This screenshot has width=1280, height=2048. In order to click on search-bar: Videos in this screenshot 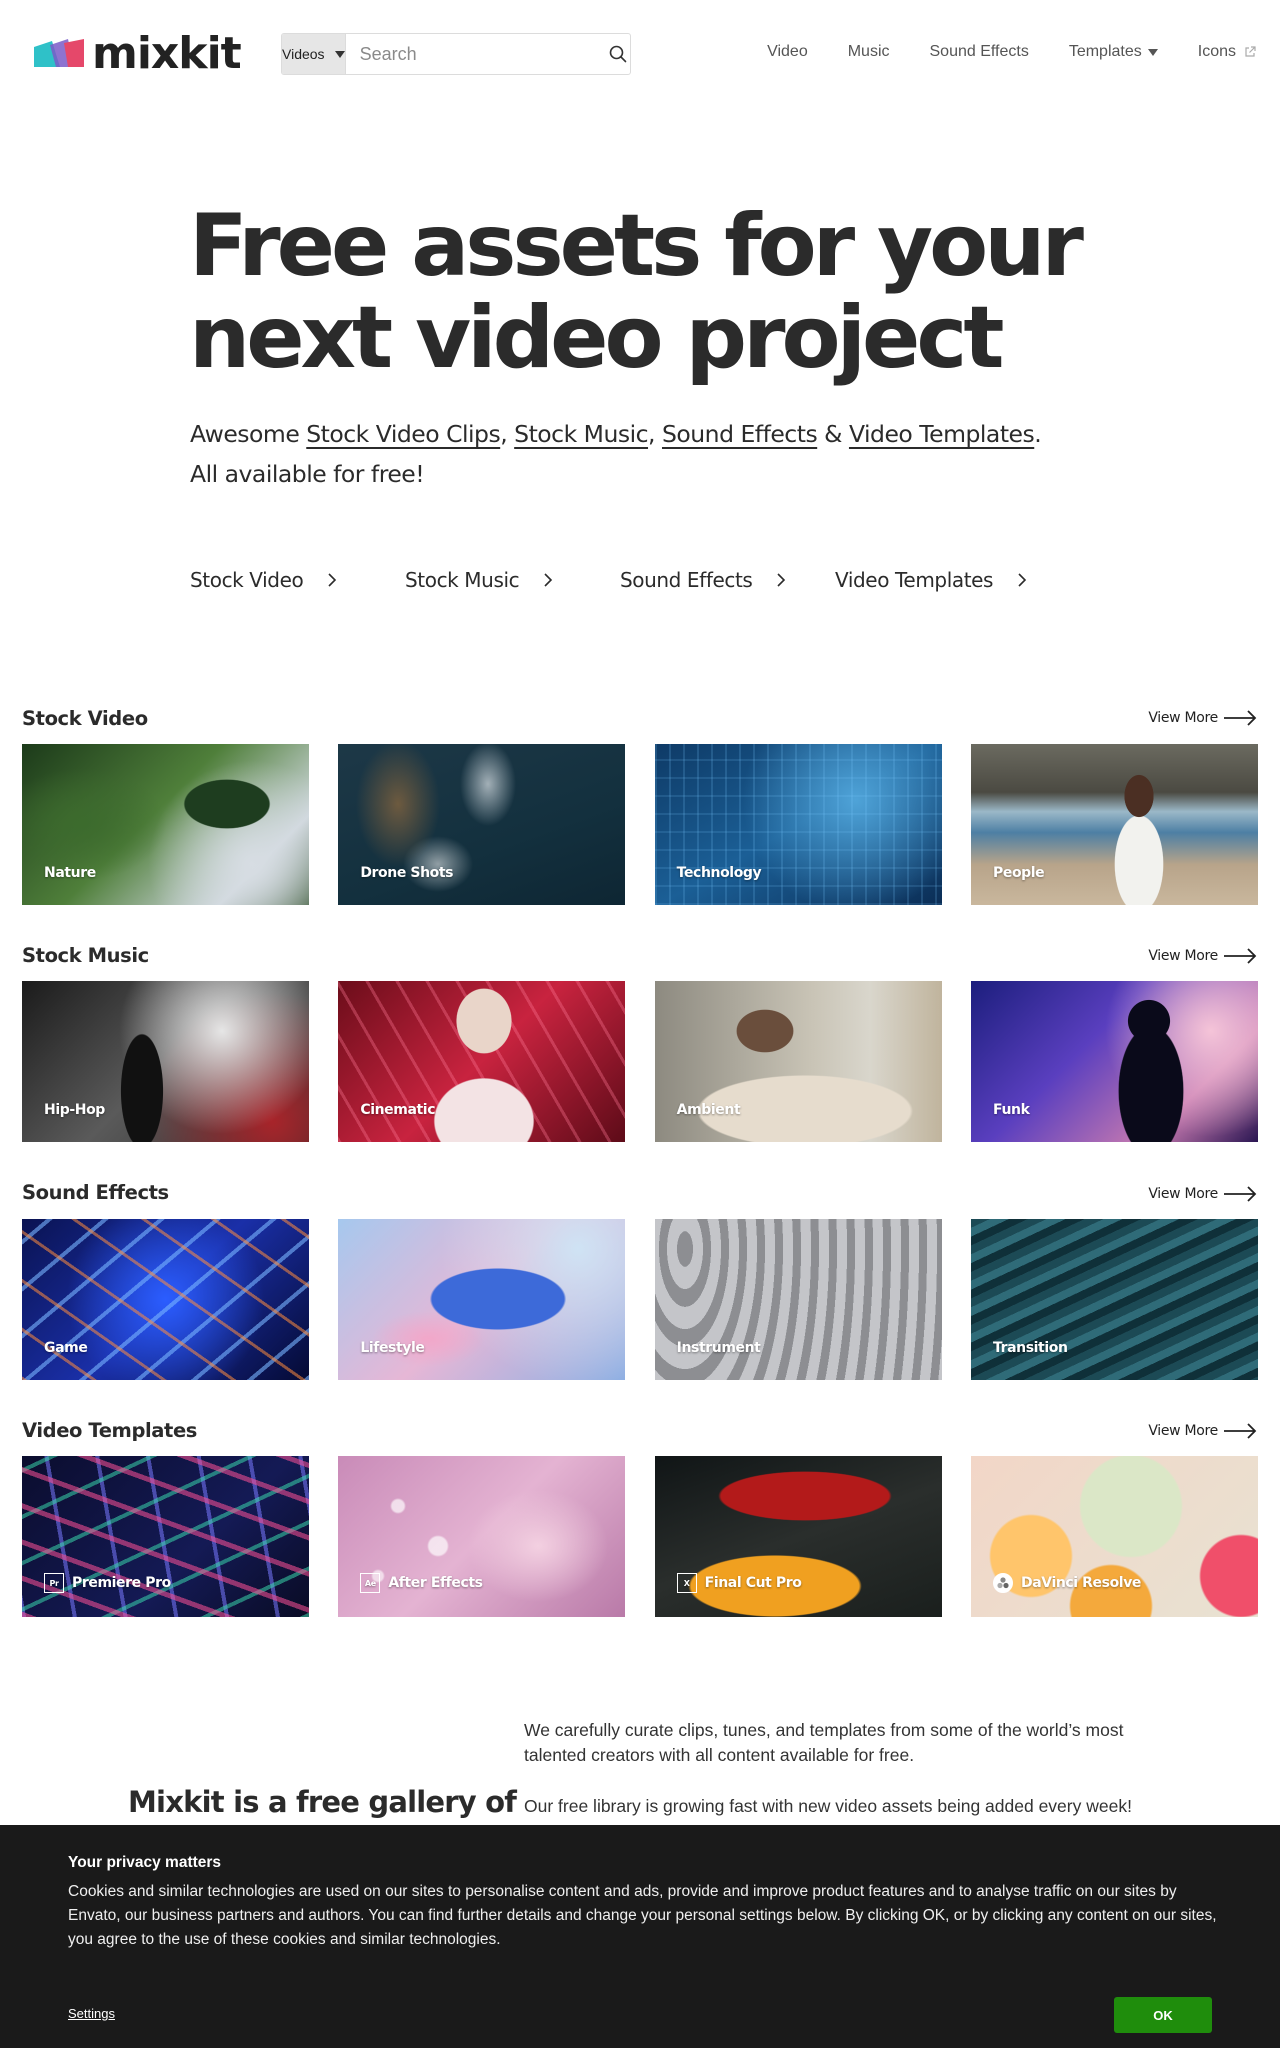, I will do `click(456, 54)`.